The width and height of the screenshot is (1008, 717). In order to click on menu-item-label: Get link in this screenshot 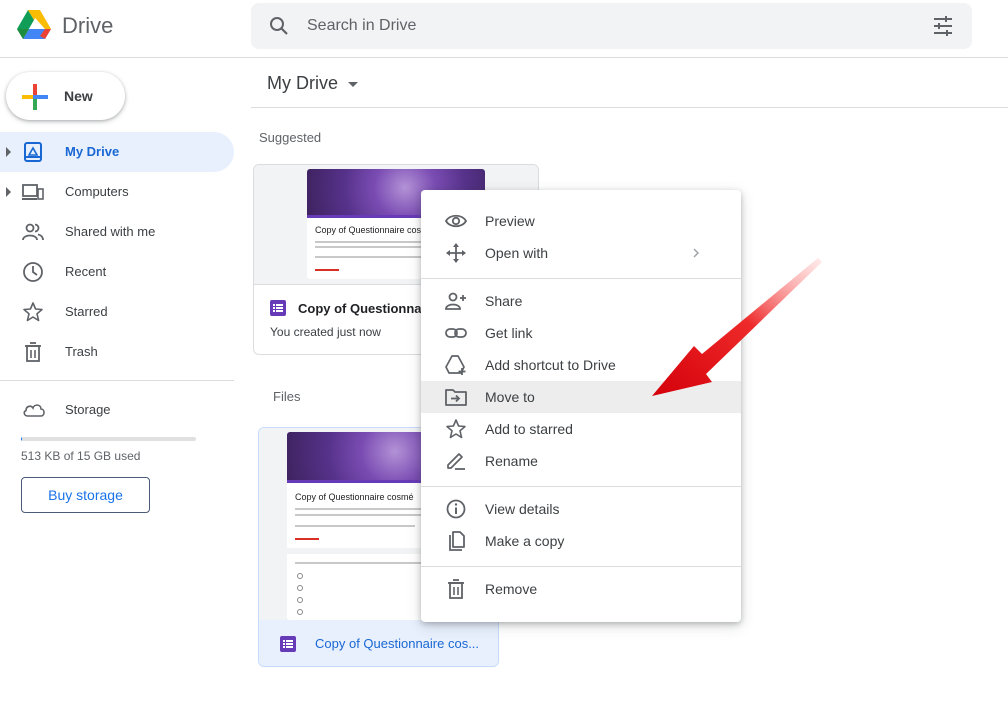, I will do `click(509, 333)`.